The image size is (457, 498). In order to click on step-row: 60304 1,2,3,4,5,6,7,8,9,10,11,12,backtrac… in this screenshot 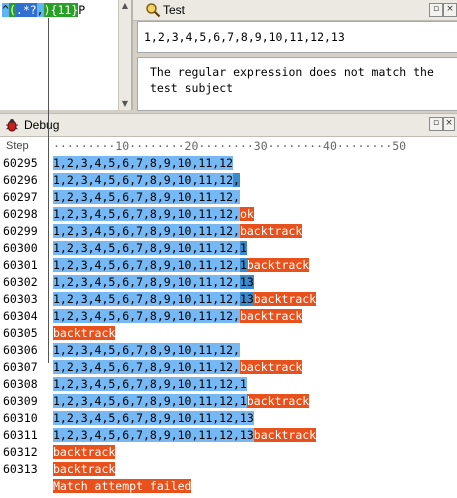, I will do `click(228, 316)`.